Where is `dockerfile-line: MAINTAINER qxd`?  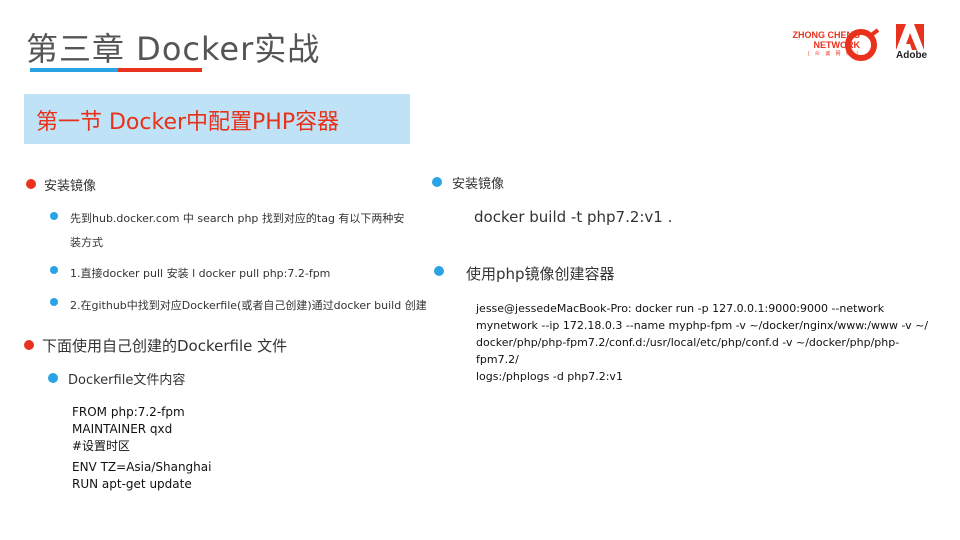
dockerfile-line: MAINTAINER qxd is located at coordinates (122, 429).